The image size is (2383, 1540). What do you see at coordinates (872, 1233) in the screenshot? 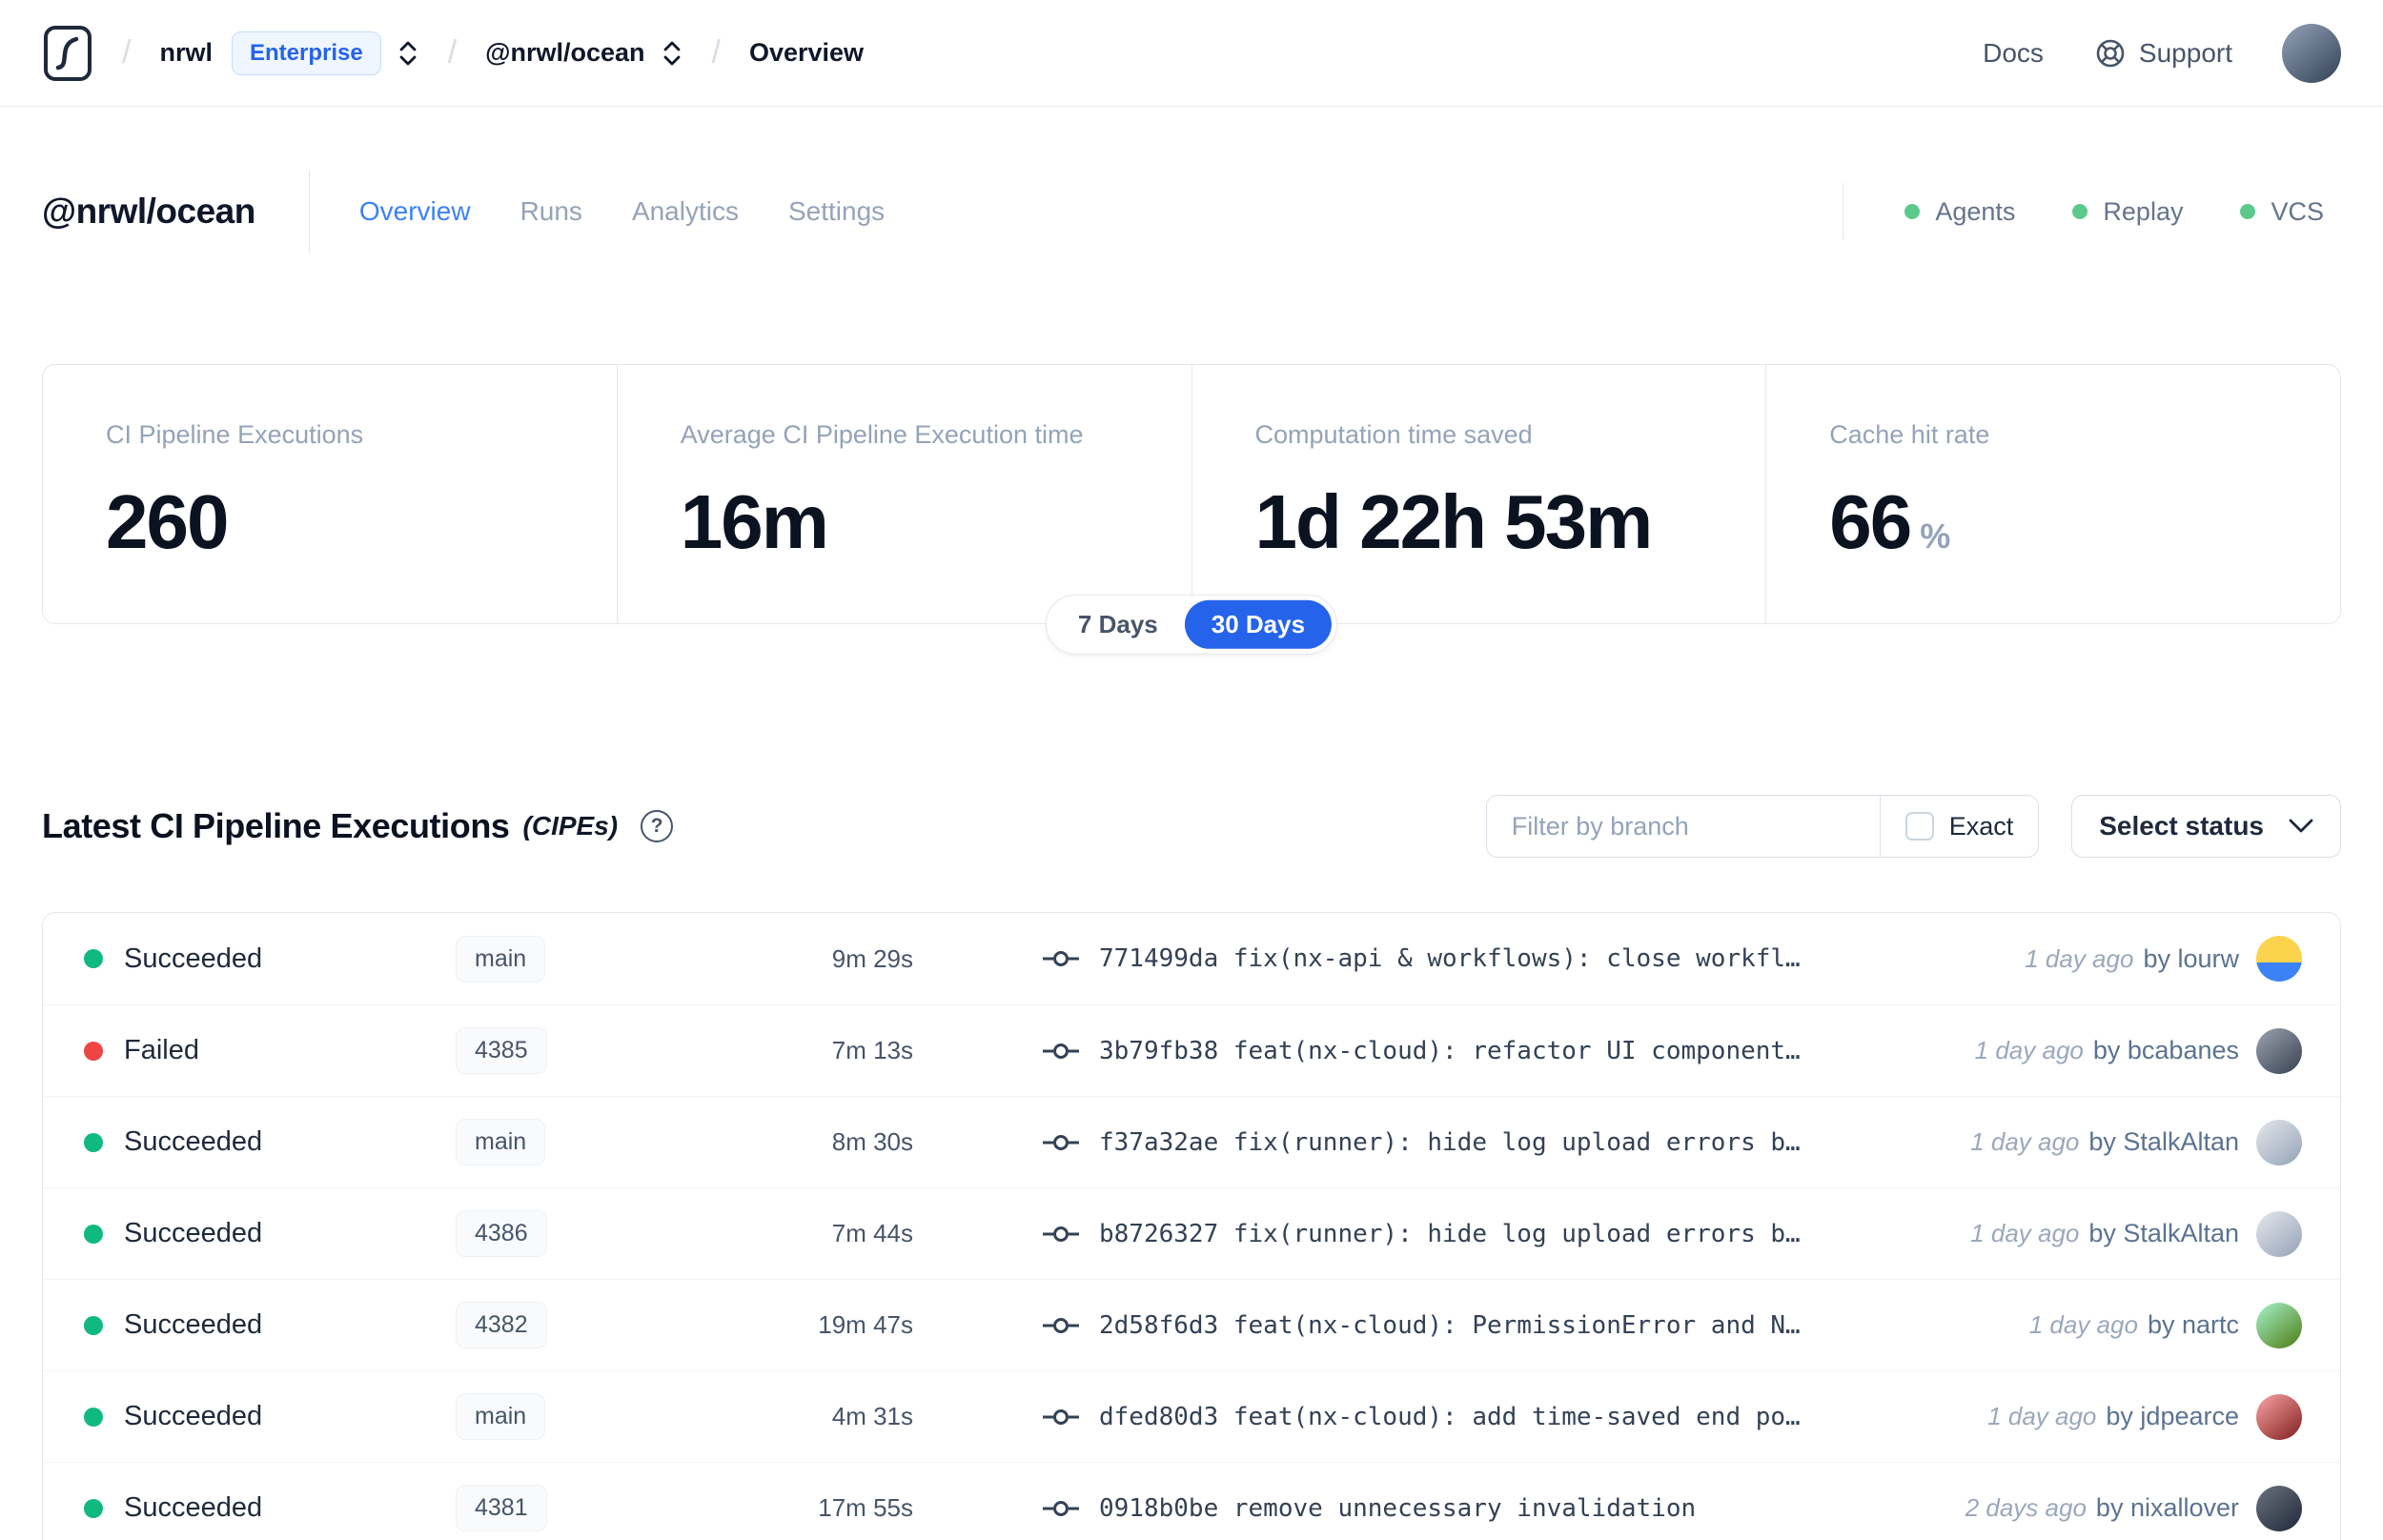
I see `duration: 7m 44s` at bounding box center [872, 1233].